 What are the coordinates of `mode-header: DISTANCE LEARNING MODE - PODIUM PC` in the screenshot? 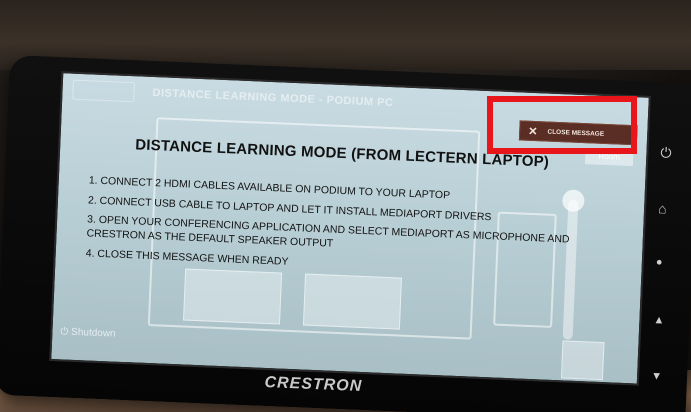 It's located at (273, 98).